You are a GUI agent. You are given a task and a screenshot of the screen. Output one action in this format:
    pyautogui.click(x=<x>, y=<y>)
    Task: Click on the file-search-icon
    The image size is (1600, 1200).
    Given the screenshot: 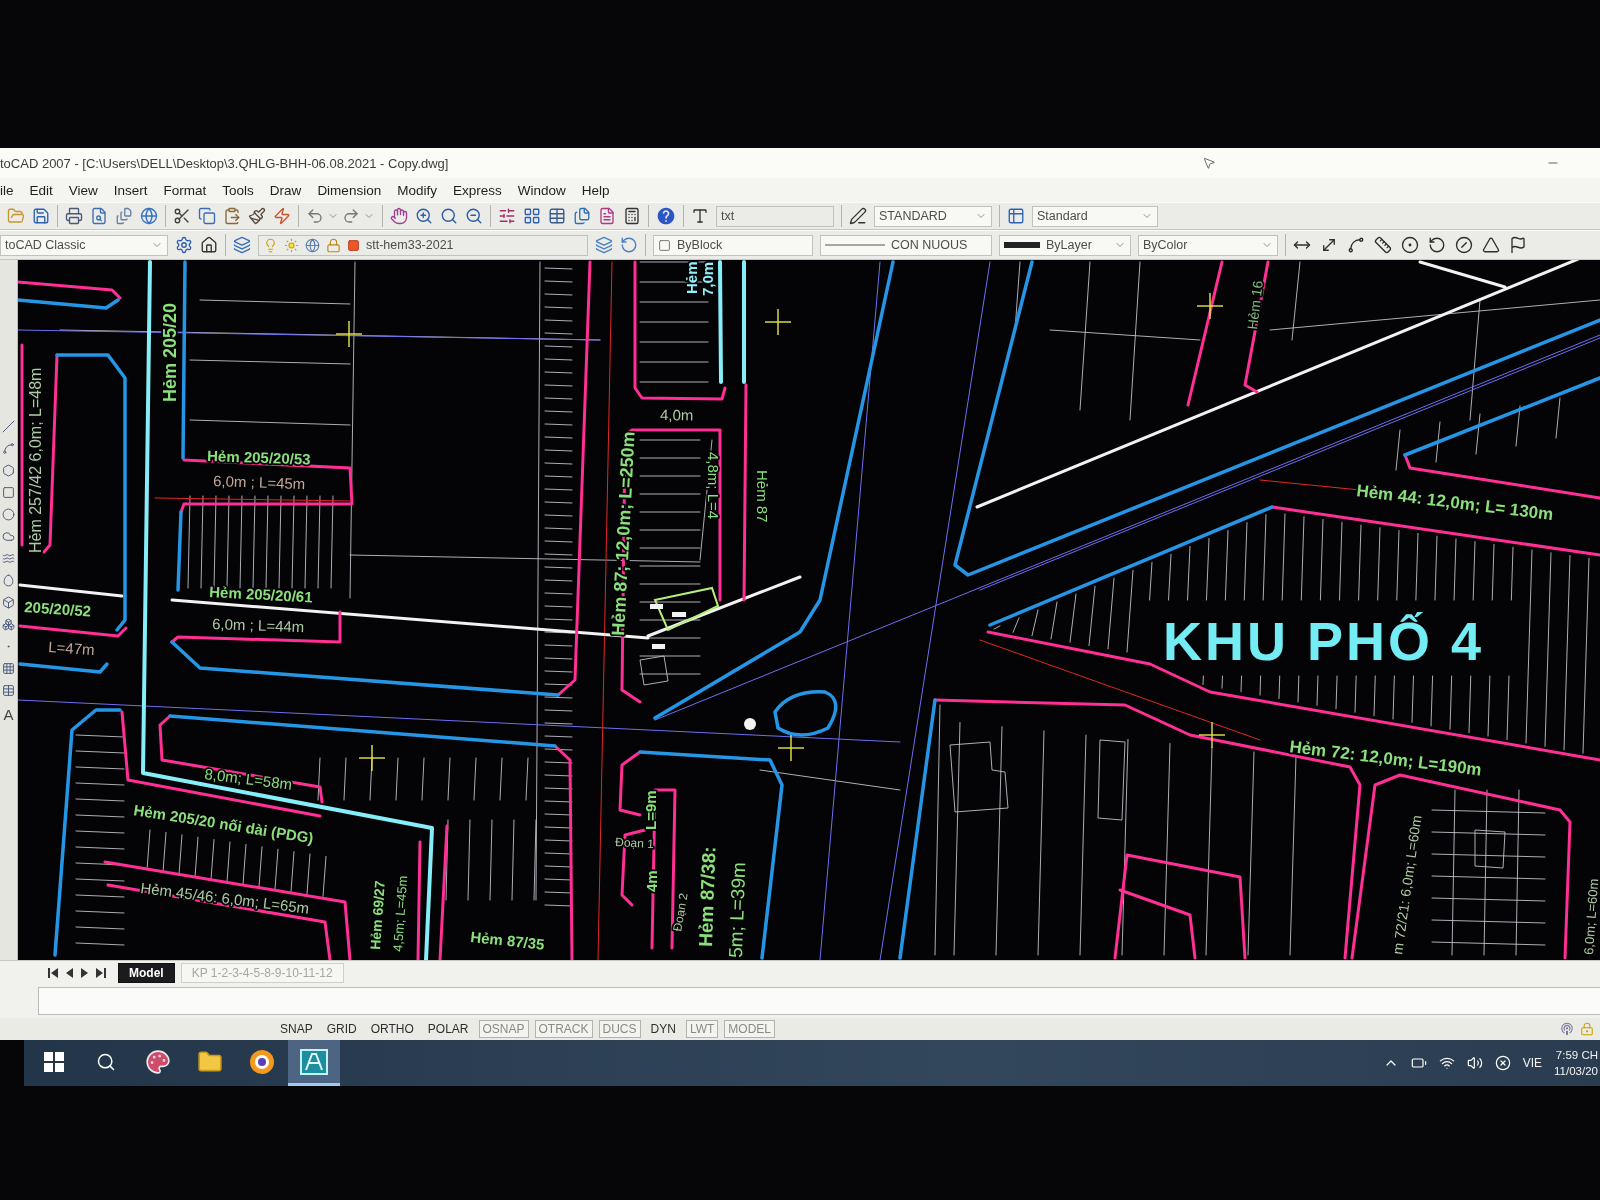 What is the action you would take?
    pyautogui.click(x=99, y=216)
    